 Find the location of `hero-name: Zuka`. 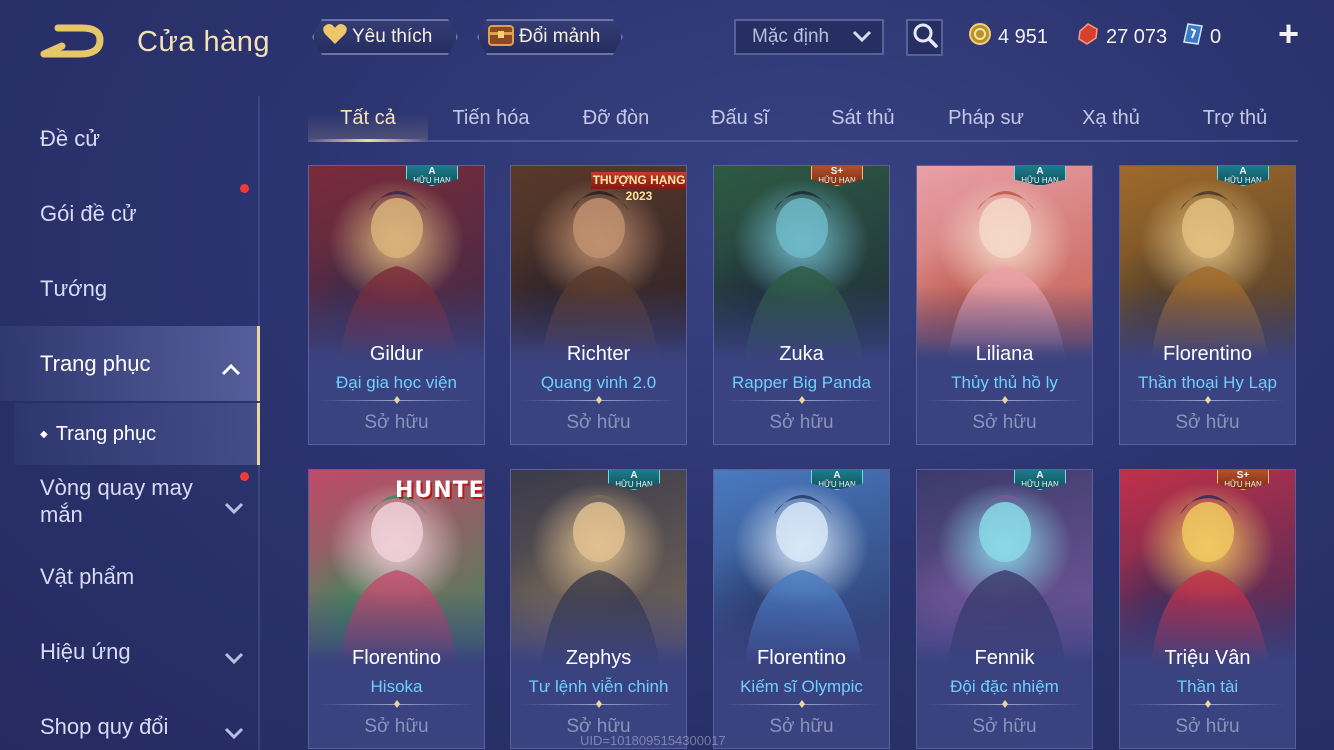

hero-name: Zuka is located at coordinates (801, 354).